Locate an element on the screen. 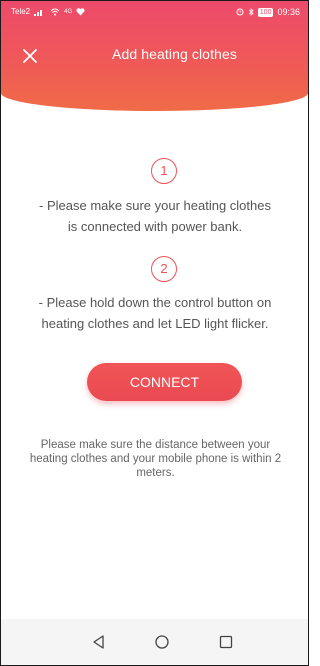 The image size is (320, 666). heart-icon is located at coordinates (80, 11).